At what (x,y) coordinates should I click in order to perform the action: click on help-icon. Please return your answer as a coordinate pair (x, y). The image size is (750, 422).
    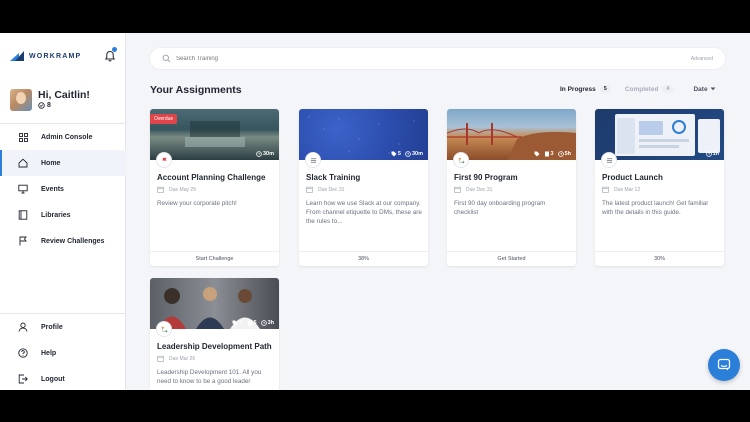
    Looking at the image, I should click on (23, 353).